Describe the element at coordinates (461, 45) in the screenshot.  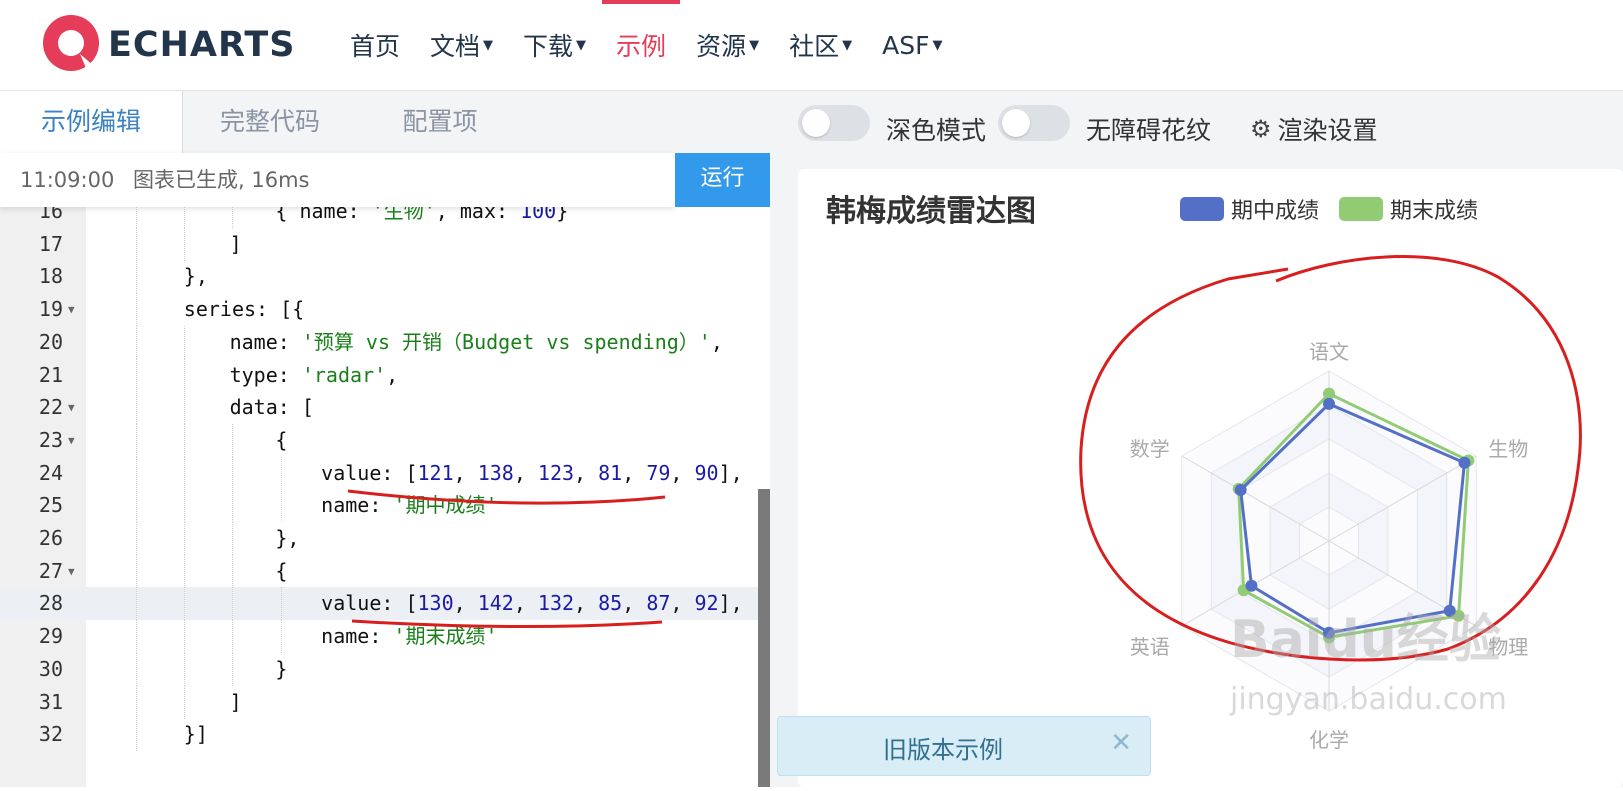
I see `nav-item-docs: 文档 ▼` at that location.